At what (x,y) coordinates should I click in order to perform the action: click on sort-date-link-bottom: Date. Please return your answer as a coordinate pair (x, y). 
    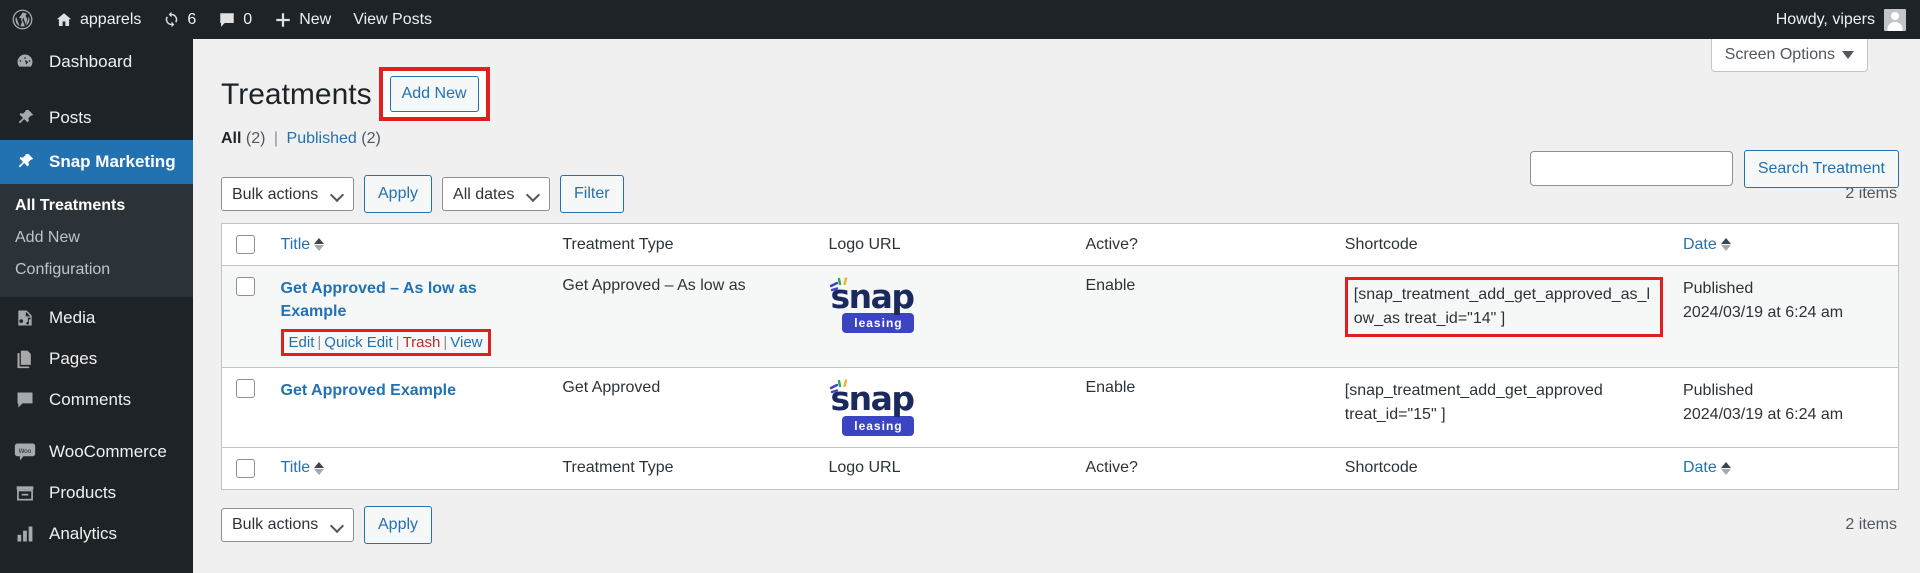
    Looking at the image, I should click on (1707, 468).